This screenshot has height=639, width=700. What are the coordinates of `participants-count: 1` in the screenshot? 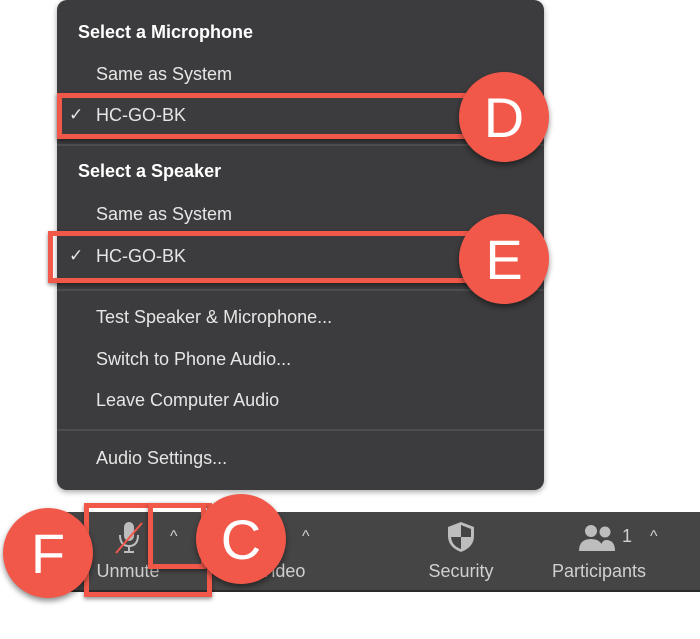 It's located at (627, 536).